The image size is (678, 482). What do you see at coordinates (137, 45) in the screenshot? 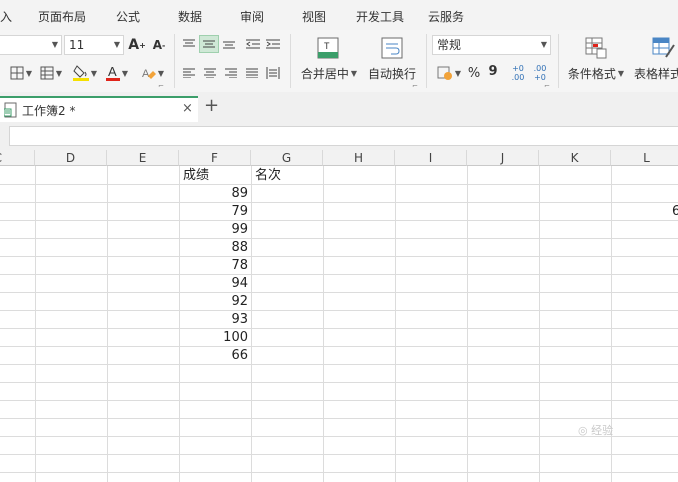
I see `grow-font-button: A +` at bounding box center [137, 45].